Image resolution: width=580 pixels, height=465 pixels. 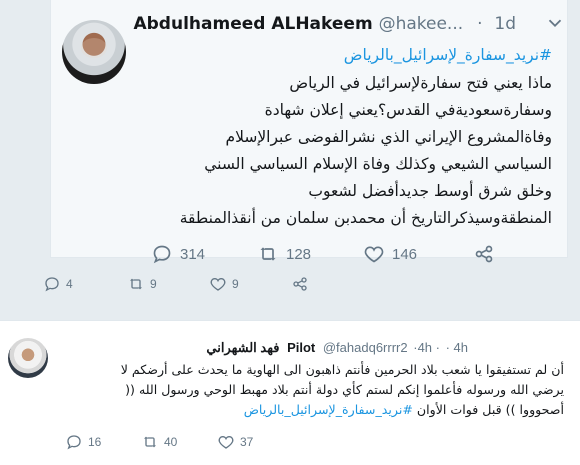 I want to click on top-like-action: 9, so click(x=224, y=284).